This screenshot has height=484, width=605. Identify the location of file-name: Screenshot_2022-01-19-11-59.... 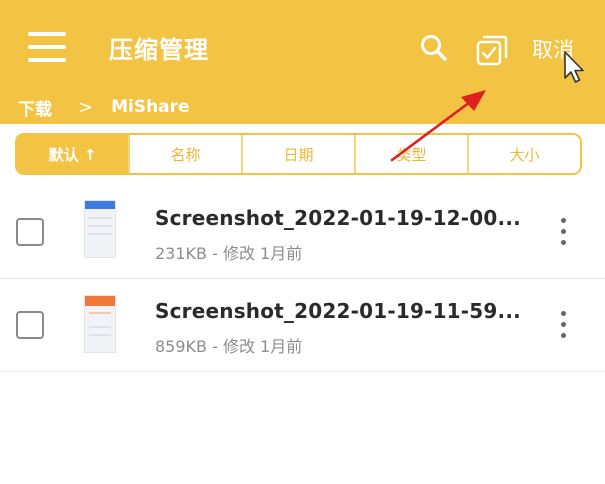
(338, 311).